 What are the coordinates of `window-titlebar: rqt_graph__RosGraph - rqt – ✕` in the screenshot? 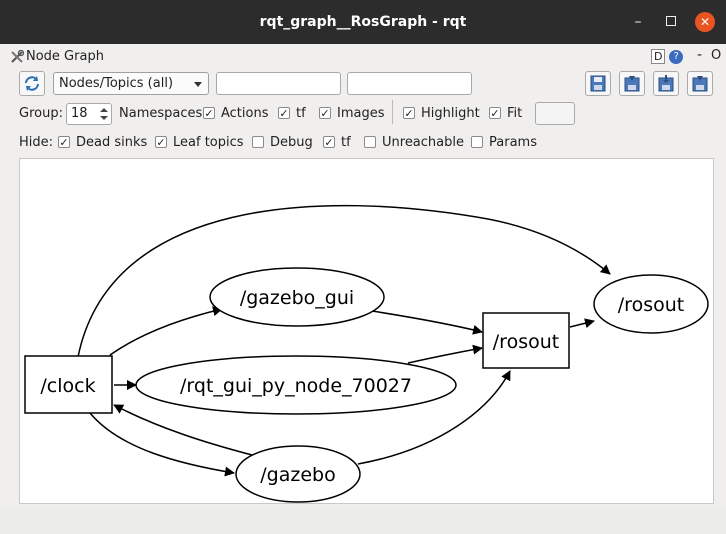 It's located at (363, 22).